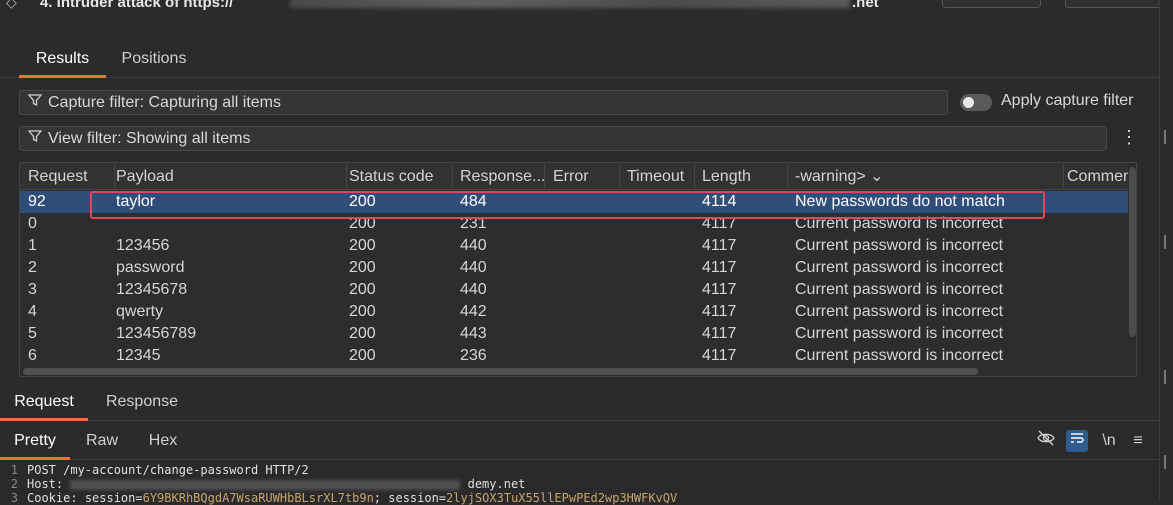 This screenshot has height=505, width=1173. I want to click on cell-request: 4, so click(32, 311).